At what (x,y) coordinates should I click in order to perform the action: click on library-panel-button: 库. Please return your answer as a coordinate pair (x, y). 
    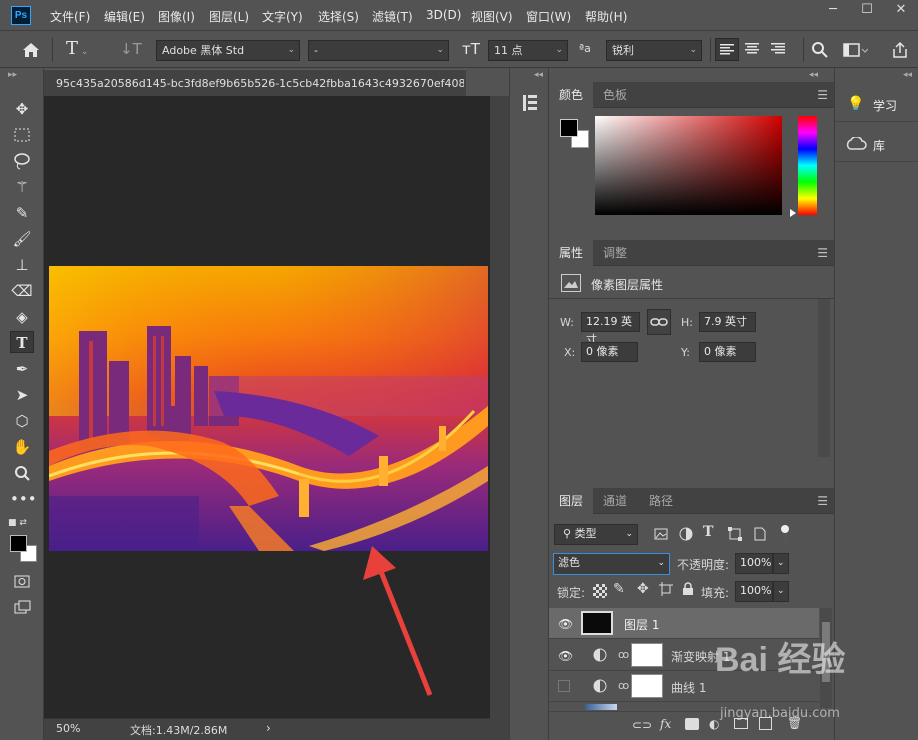
    Looking at the image, I should click on (876, 145).